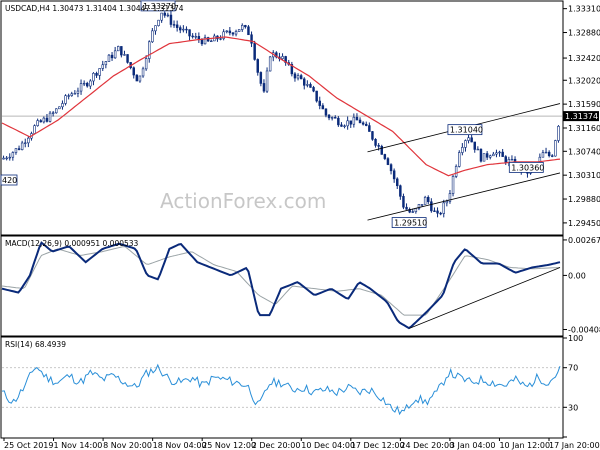 This screenshot has width=600, height=450. Describe the element at coordinates (243, 201) in the screenshot. I see `watermark: ActionForex.com` at that location.